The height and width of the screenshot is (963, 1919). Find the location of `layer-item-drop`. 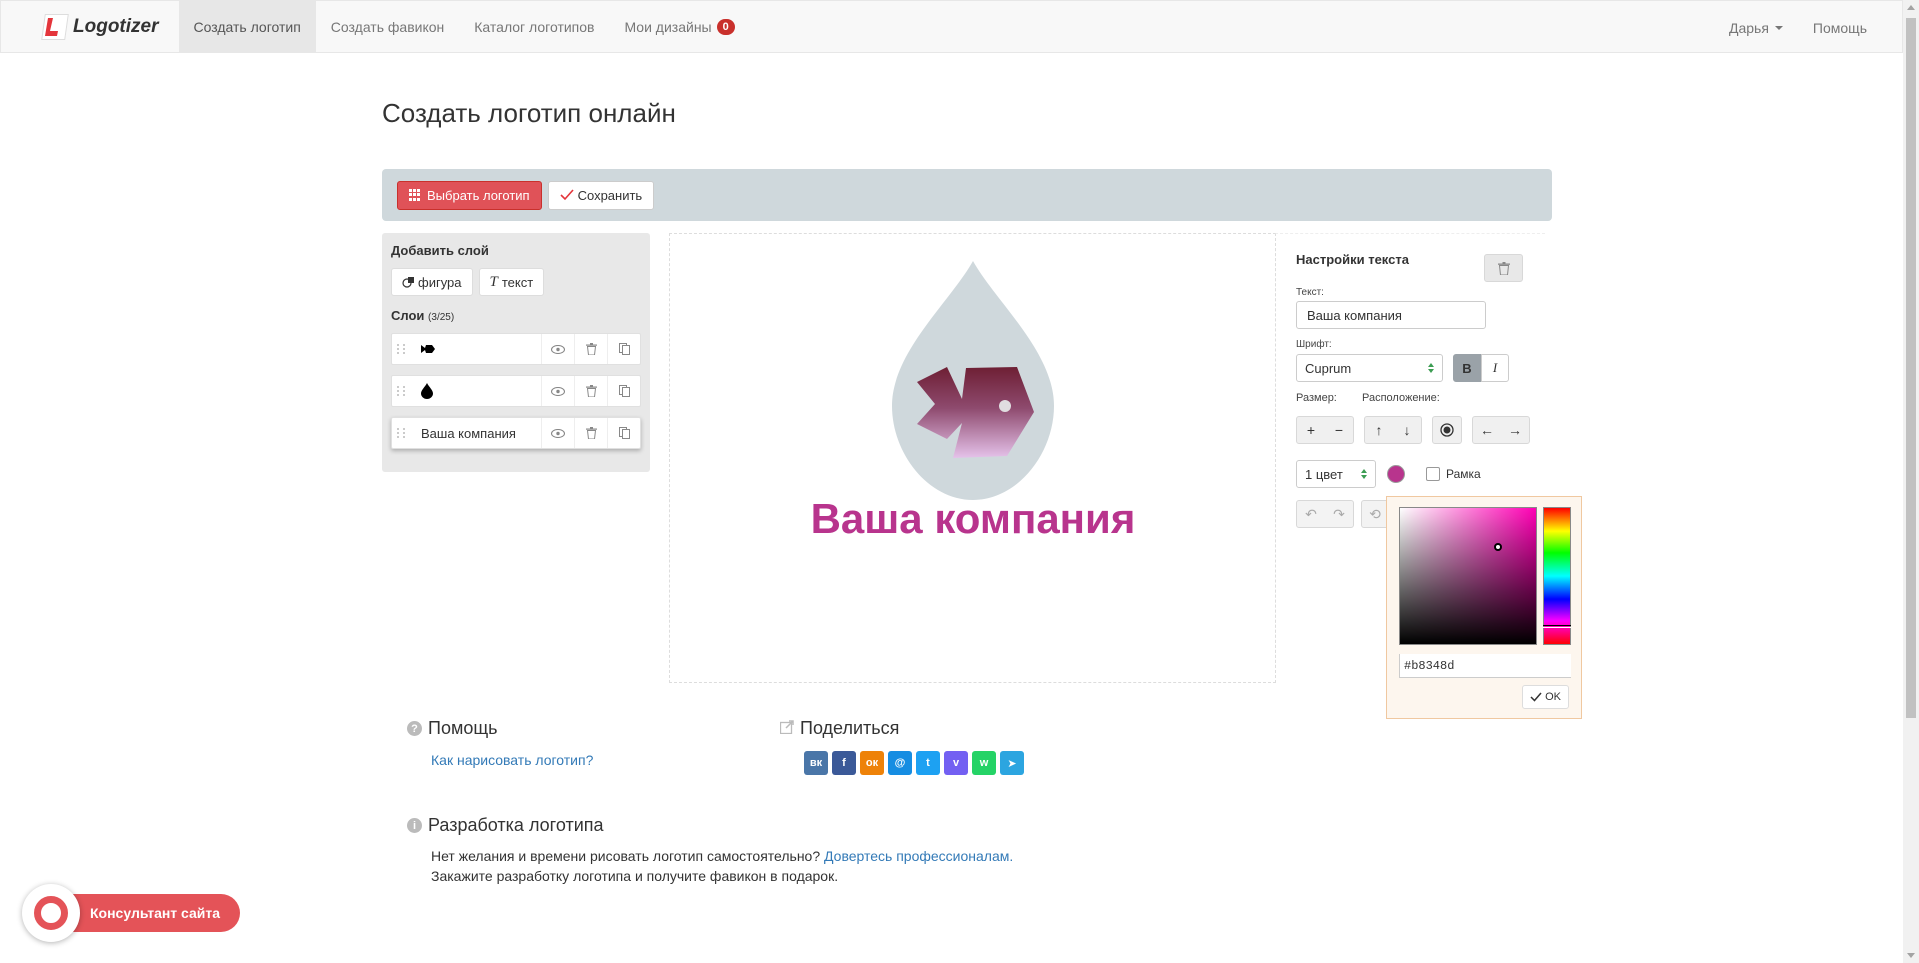

layer-item-drop is located at coordinates (516, 391).